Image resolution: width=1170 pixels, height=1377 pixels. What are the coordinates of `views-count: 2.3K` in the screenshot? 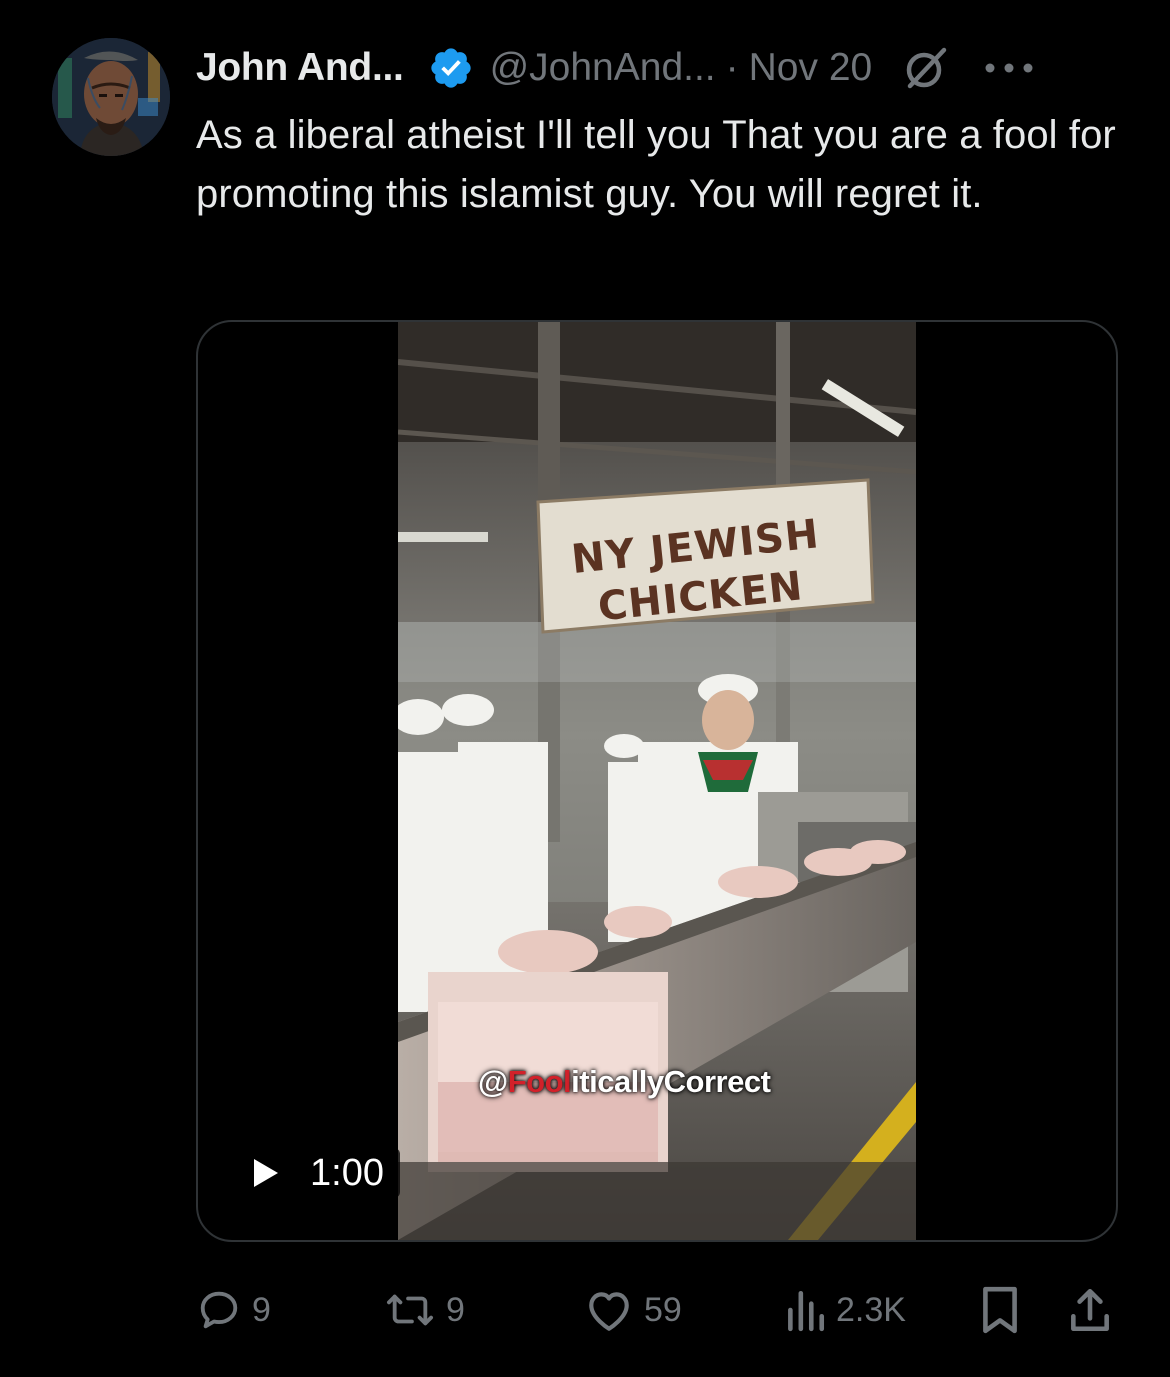 It's located at (871, 1309).